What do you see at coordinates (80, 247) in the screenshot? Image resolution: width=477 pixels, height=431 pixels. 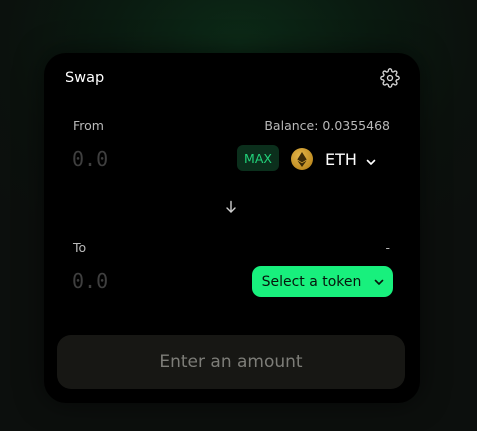 I see `to-label: To` at bounding box center [80, 247].